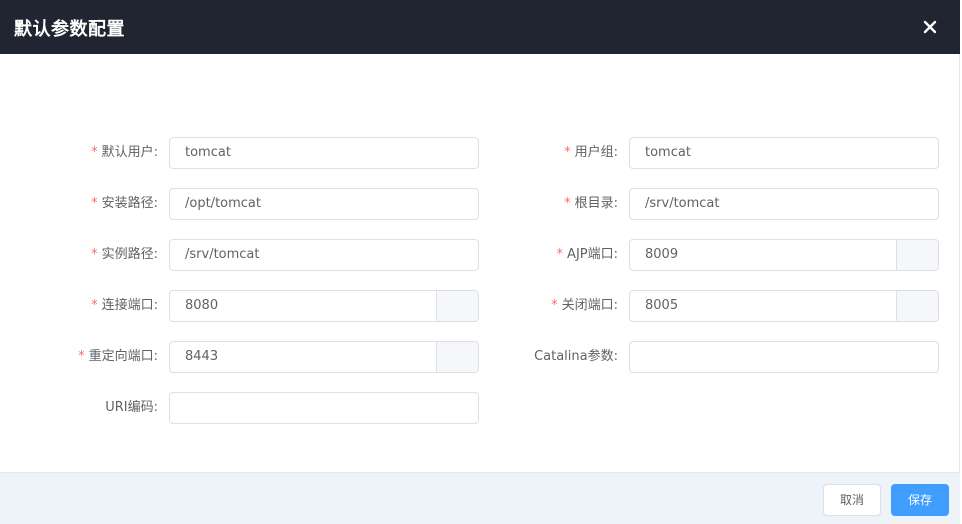 The height and width of the screenshot is (524, 962). Describe the element at coordinates (457, 357) in the screenshot. I see `redirect-port-append` at that location.